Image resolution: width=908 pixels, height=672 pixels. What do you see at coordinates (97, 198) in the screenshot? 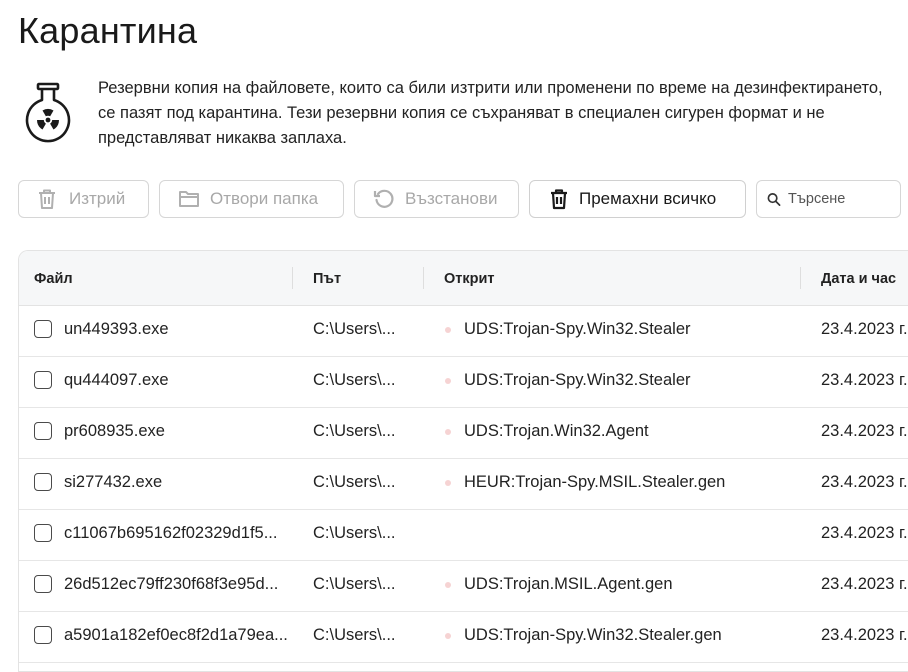
I see `delete-label: Изтрий` at bounding box center [97, 198].